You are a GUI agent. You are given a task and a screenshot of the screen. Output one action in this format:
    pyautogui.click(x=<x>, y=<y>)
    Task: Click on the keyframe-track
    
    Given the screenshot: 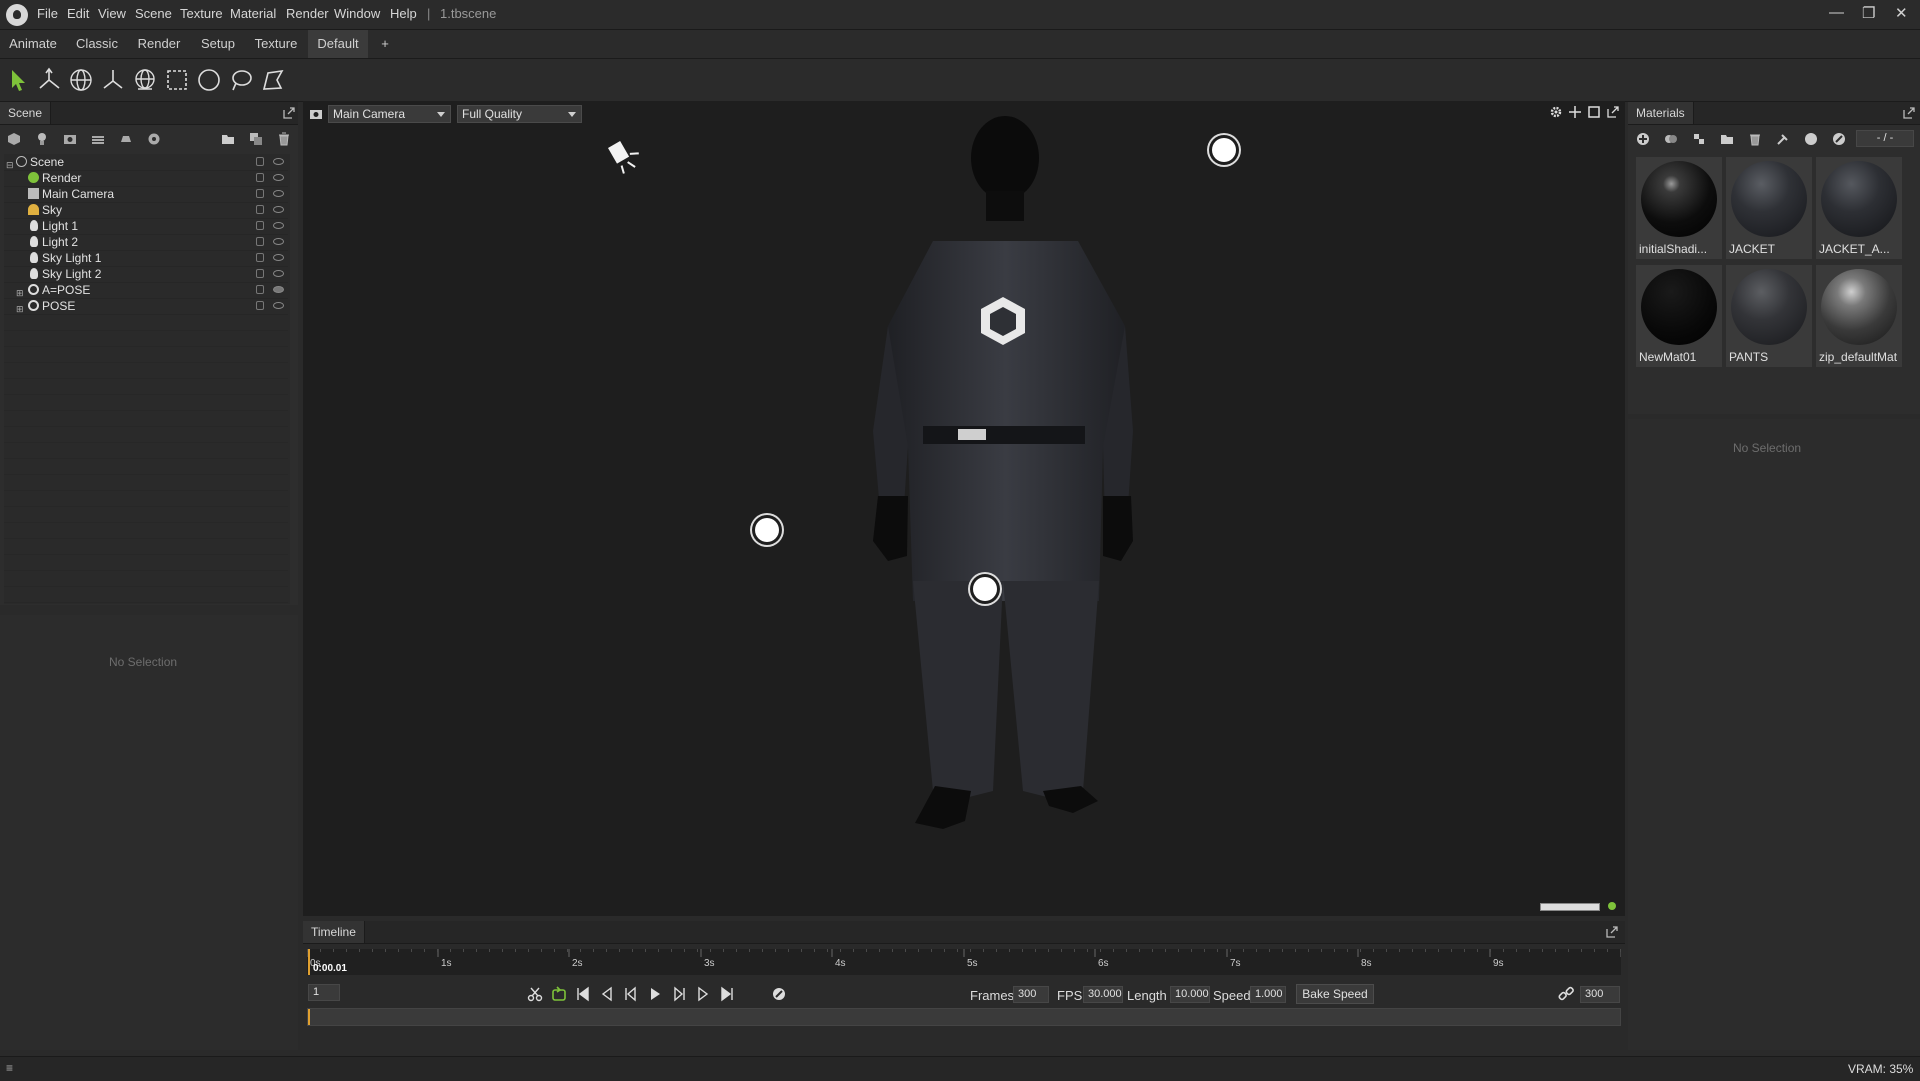 What is the action you would take?
    pyautogui.click(x=964, y=1017)
    